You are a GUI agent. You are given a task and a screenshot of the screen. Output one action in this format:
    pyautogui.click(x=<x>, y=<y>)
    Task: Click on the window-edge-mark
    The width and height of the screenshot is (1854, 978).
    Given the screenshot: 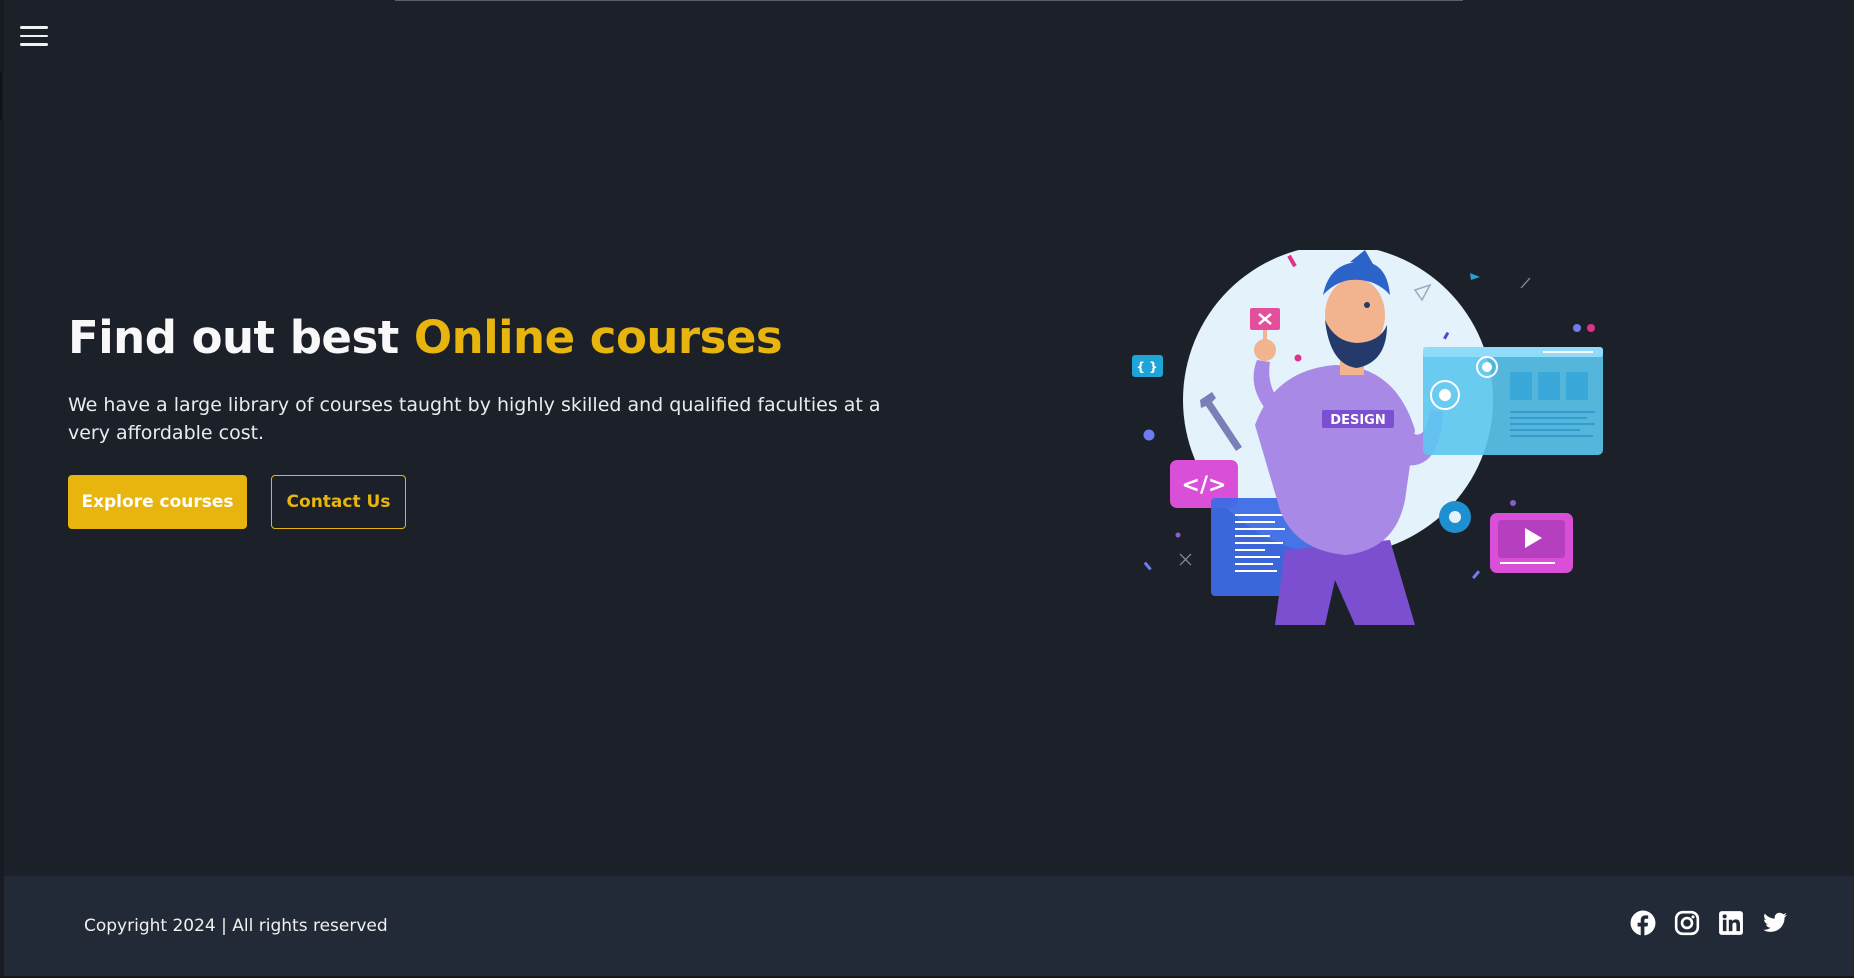 What is the action you would take?
    pyautogui.click(x=1, y=96)
    